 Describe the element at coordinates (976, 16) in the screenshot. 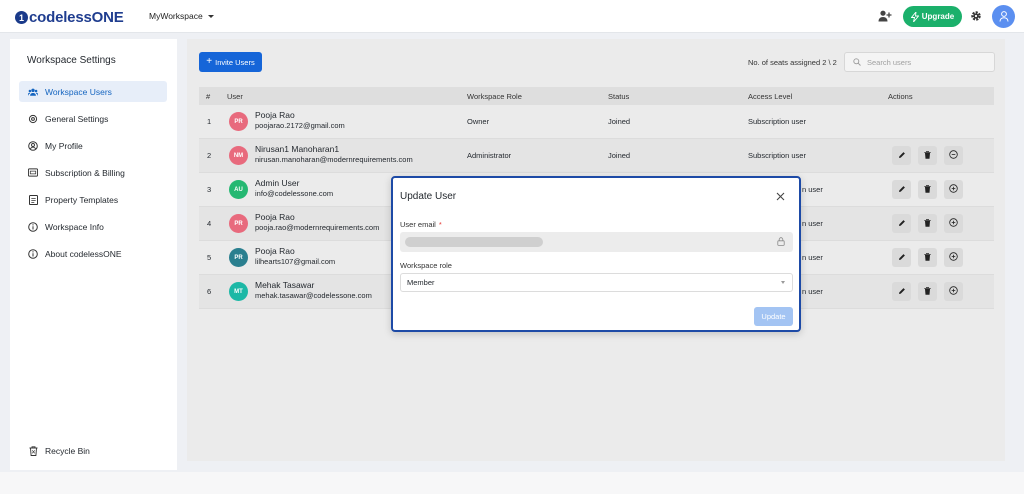

I see `gear-icon` at that location.